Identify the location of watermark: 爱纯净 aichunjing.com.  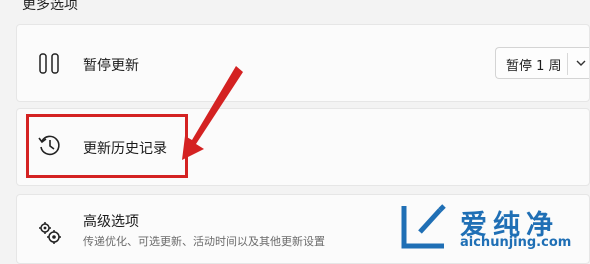
(494, 228).